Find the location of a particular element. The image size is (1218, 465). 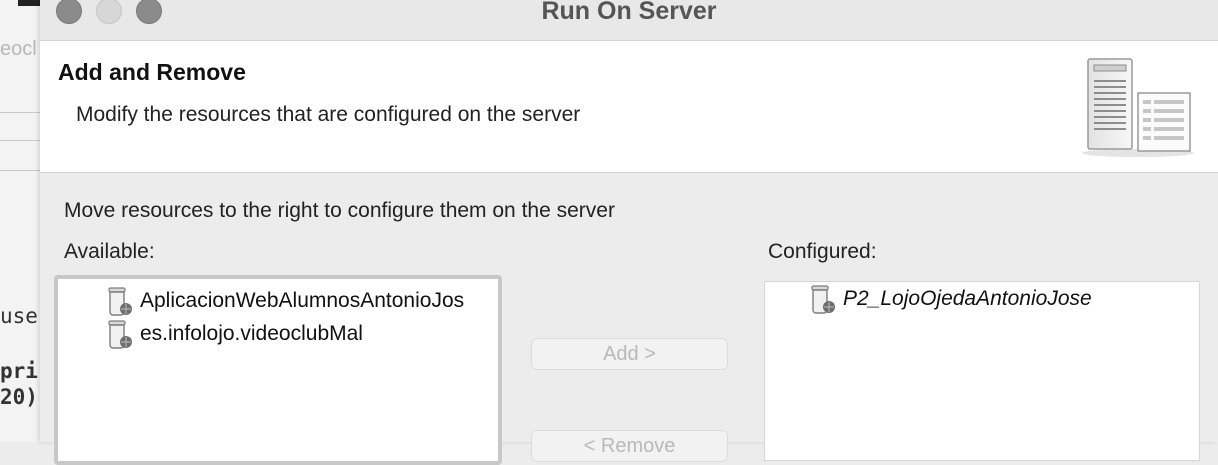

background-editor: eocl use pri 20) is located at coordinates (20, 221).